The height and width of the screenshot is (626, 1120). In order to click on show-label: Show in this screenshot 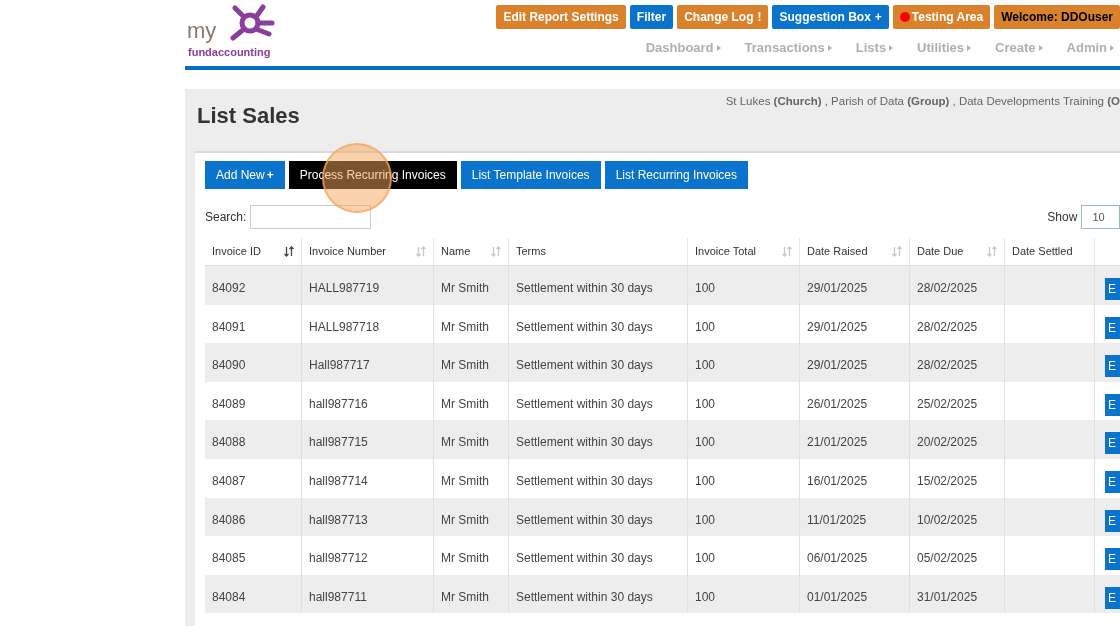, I will do `click(1062, 217)`.